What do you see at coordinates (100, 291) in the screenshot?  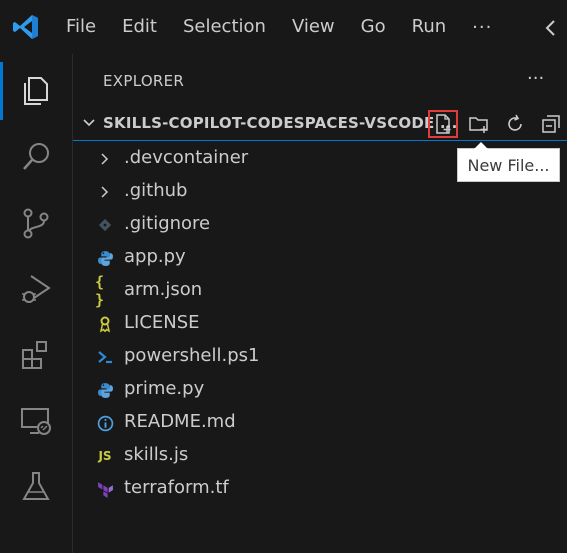 I see `json-icon: { }` at bounding box center [100, 291].